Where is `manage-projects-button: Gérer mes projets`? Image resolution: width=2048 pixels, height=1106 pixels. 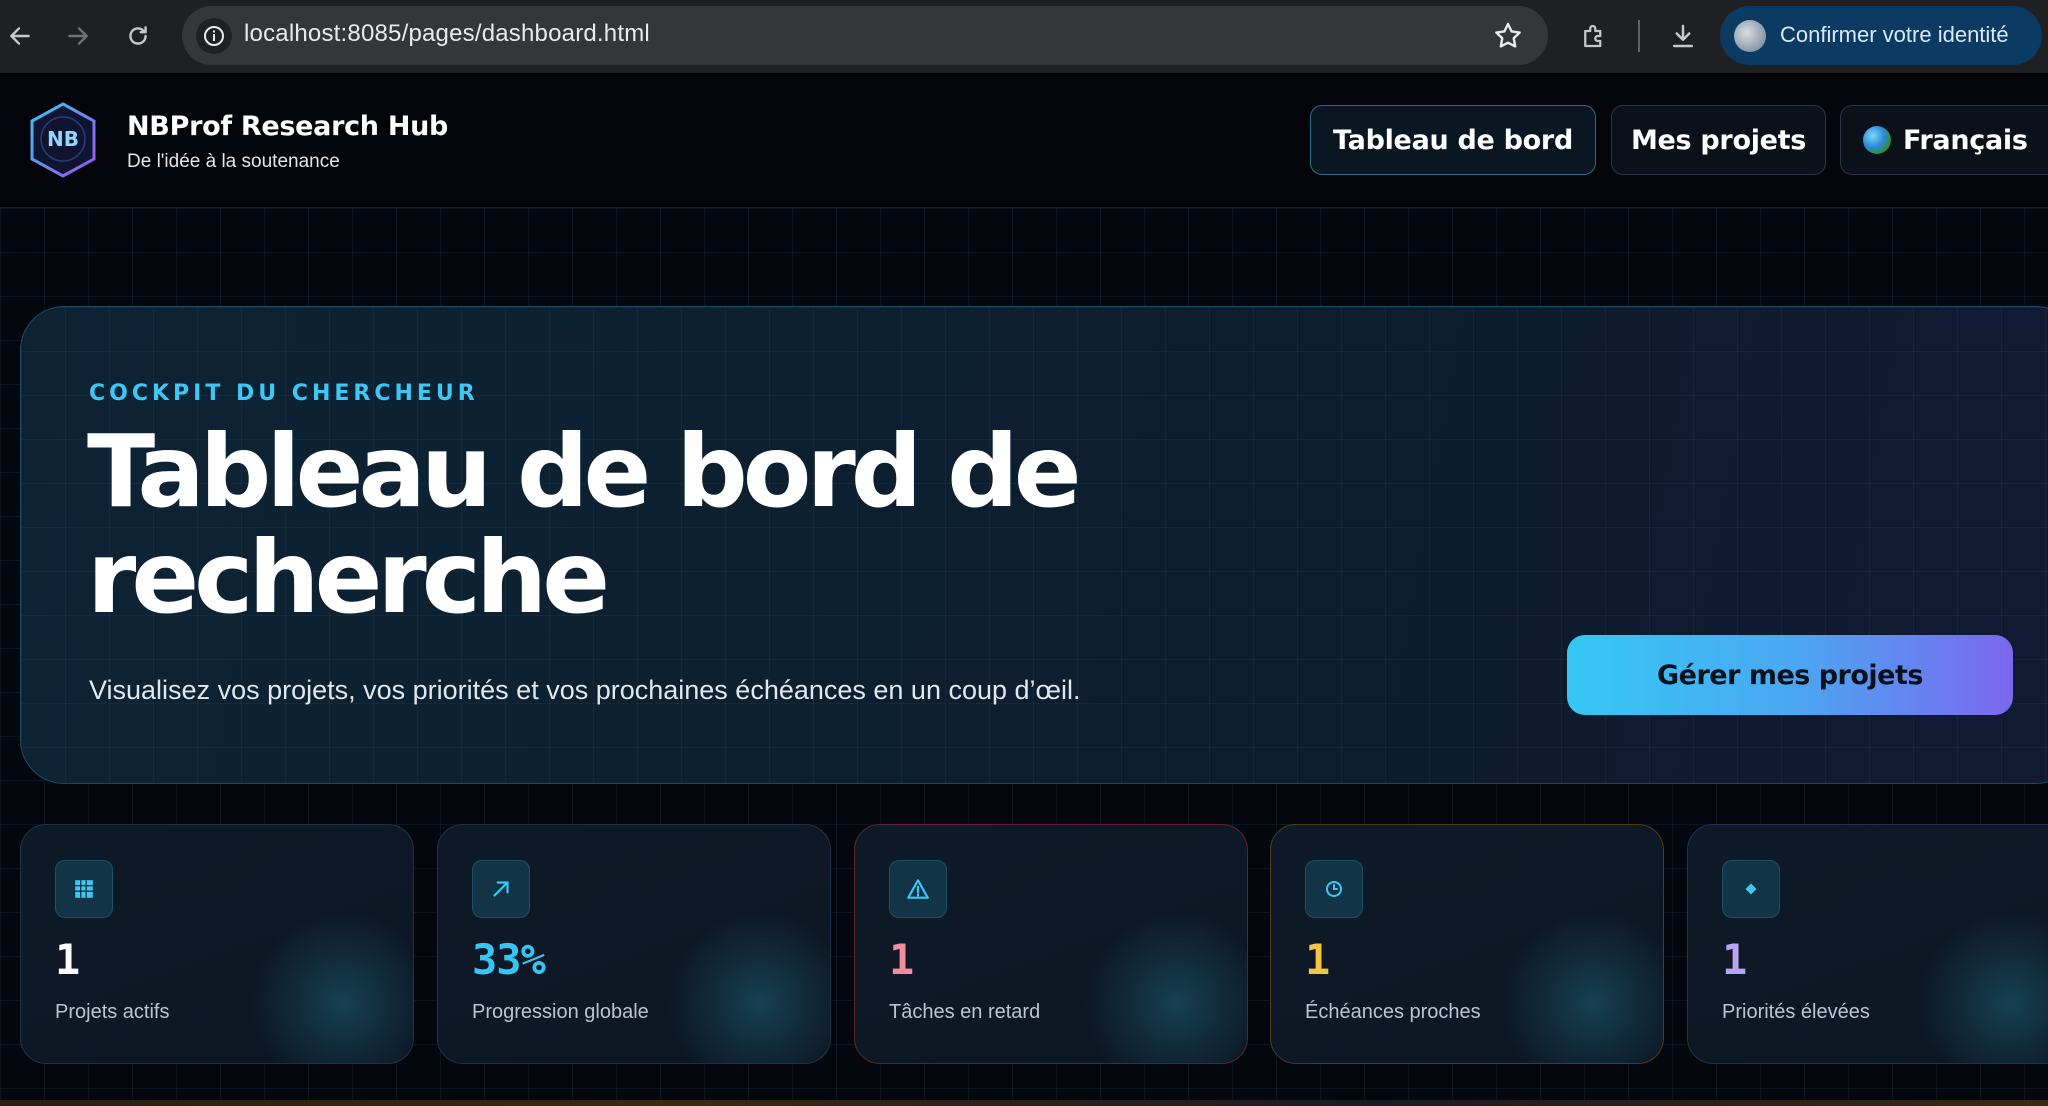
manage-projects-button: Gérer mes projets is located at coordinates (1790, 675).